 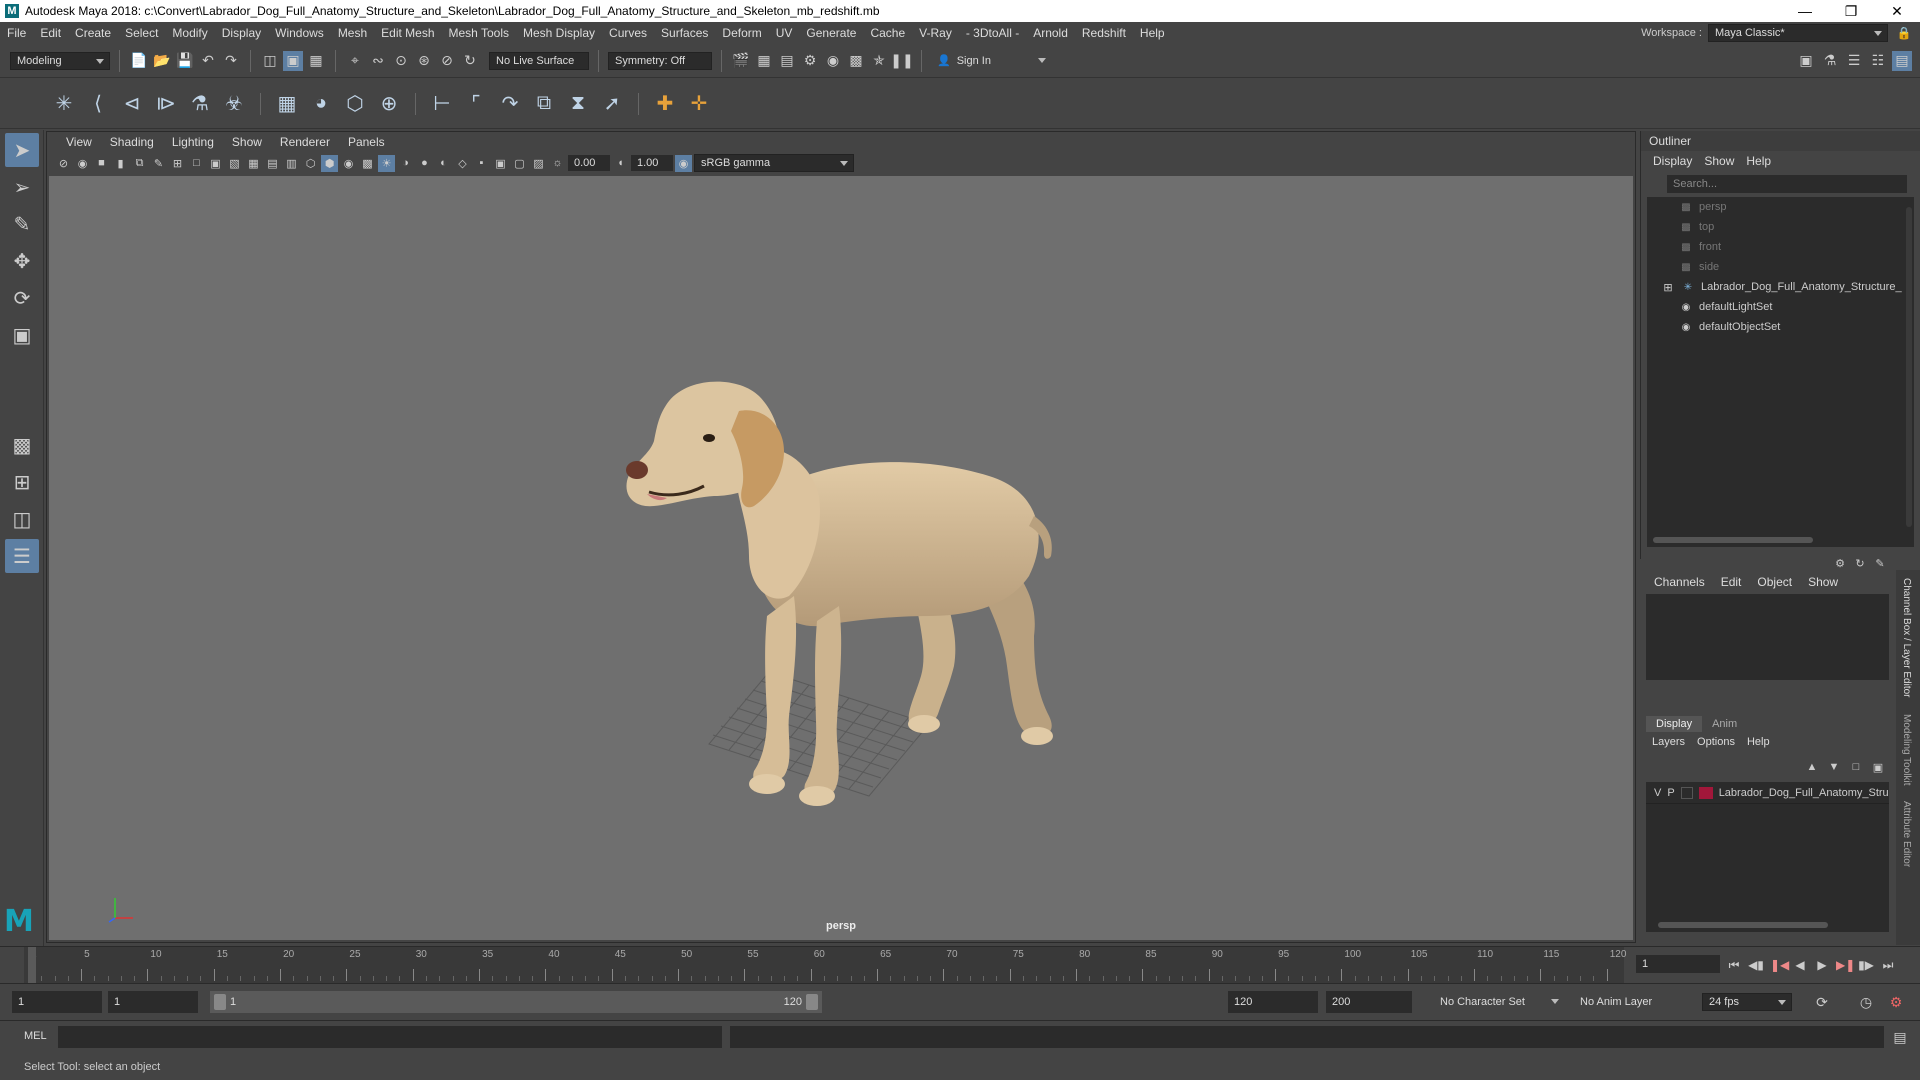 I want to click on anim-layer-dropdown: No Anim Layer, so click(x=1629, y=1002).